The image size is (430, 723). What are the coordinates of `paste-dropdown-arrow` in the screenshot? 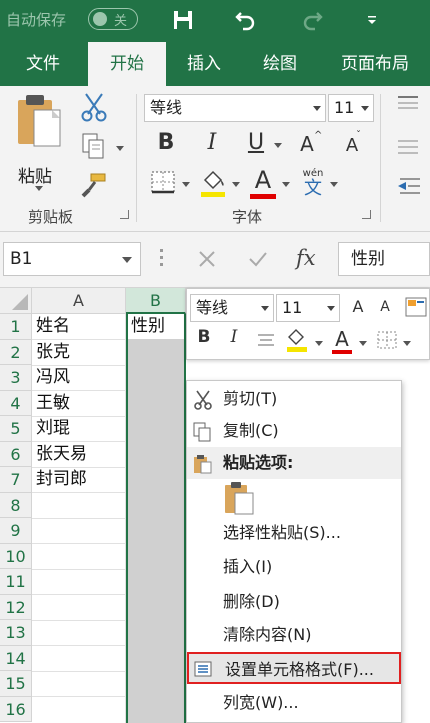 It's located at (39, 188).